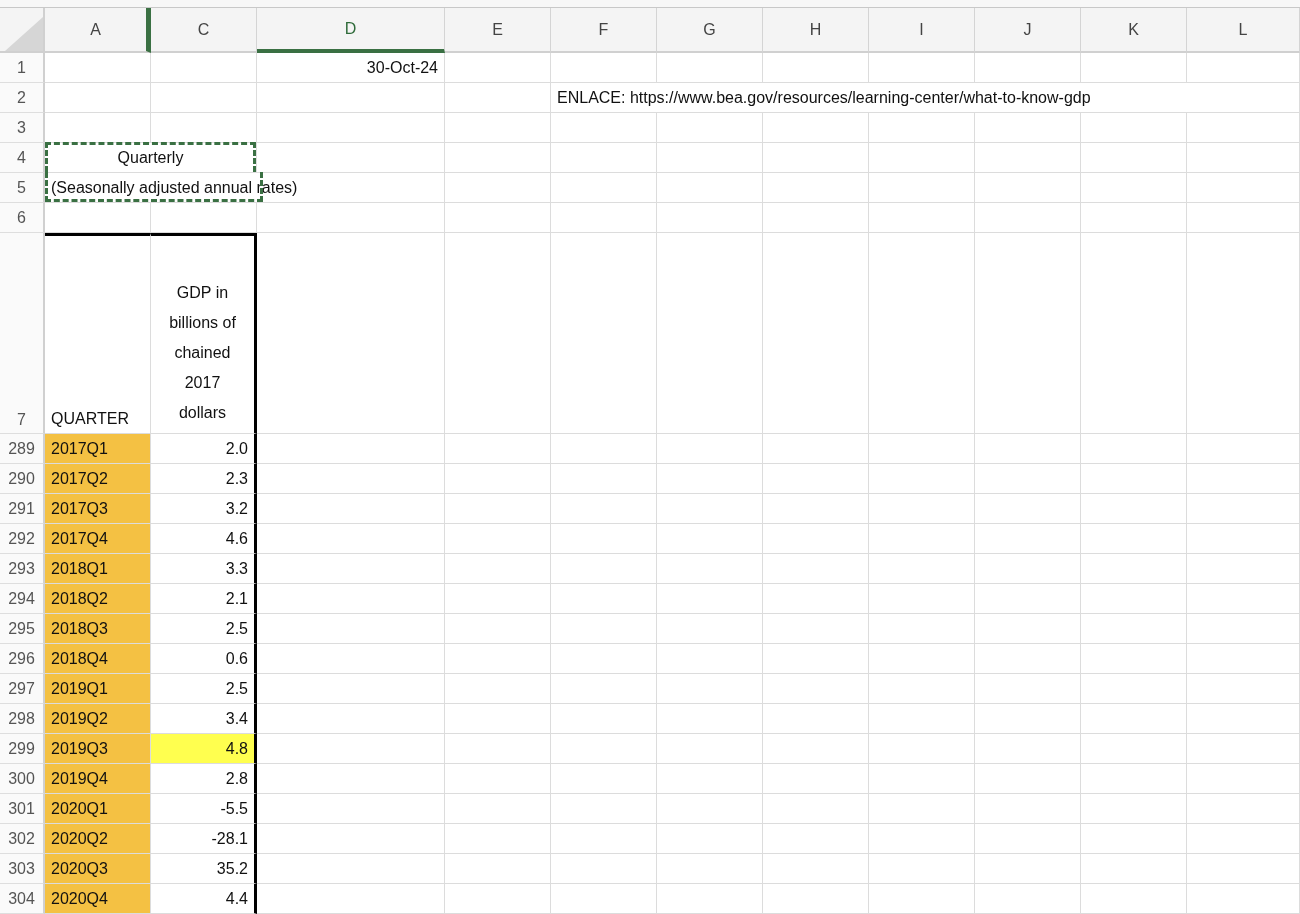 This screenshot has width=1300, height=914. What do you see at coordinates (98, 689) in the screenshot?
I see `table-cell: 2019Q1` at bounding box center [98, 689].